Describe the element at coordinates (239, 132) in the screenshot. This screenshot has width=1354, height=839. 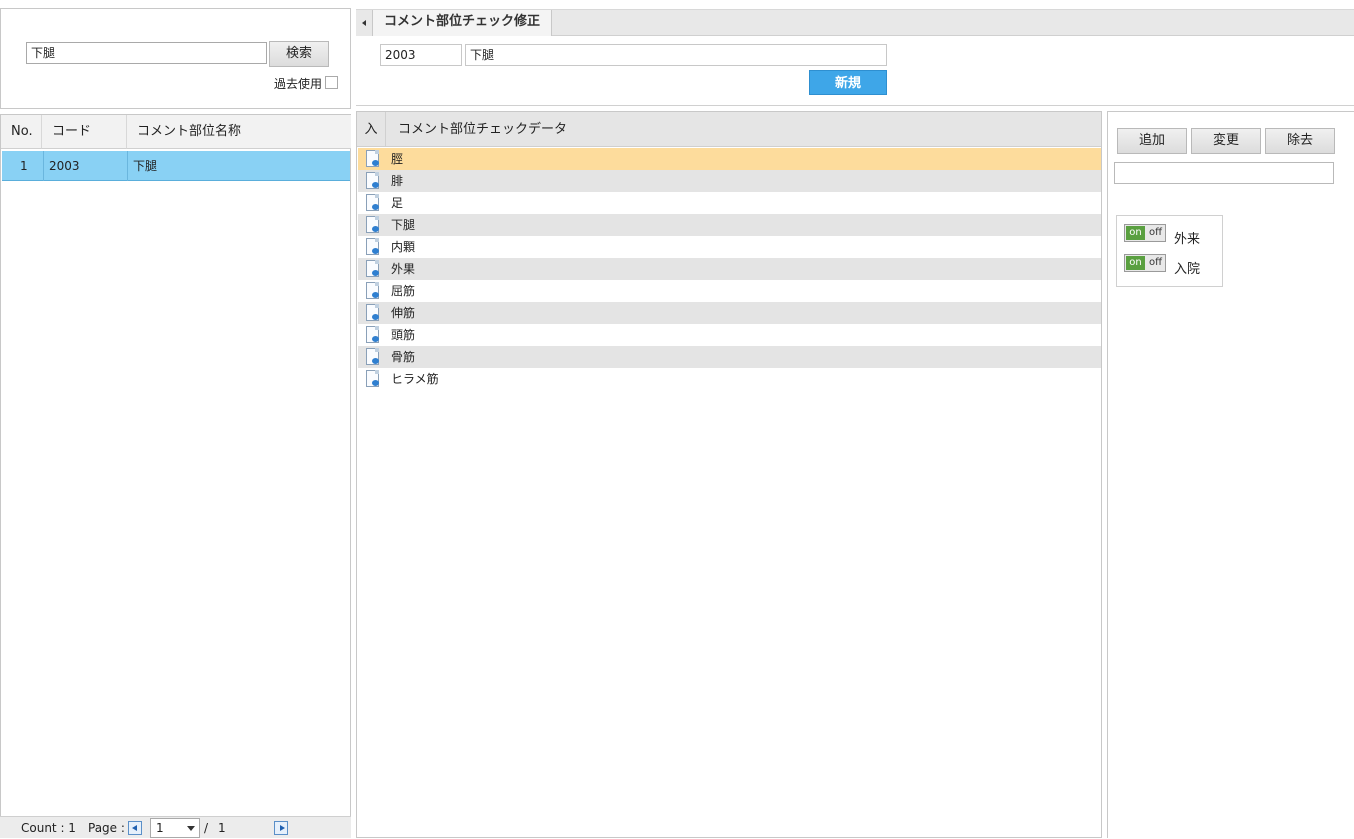
I see `column-header-name: コメント部位名称` at that location.